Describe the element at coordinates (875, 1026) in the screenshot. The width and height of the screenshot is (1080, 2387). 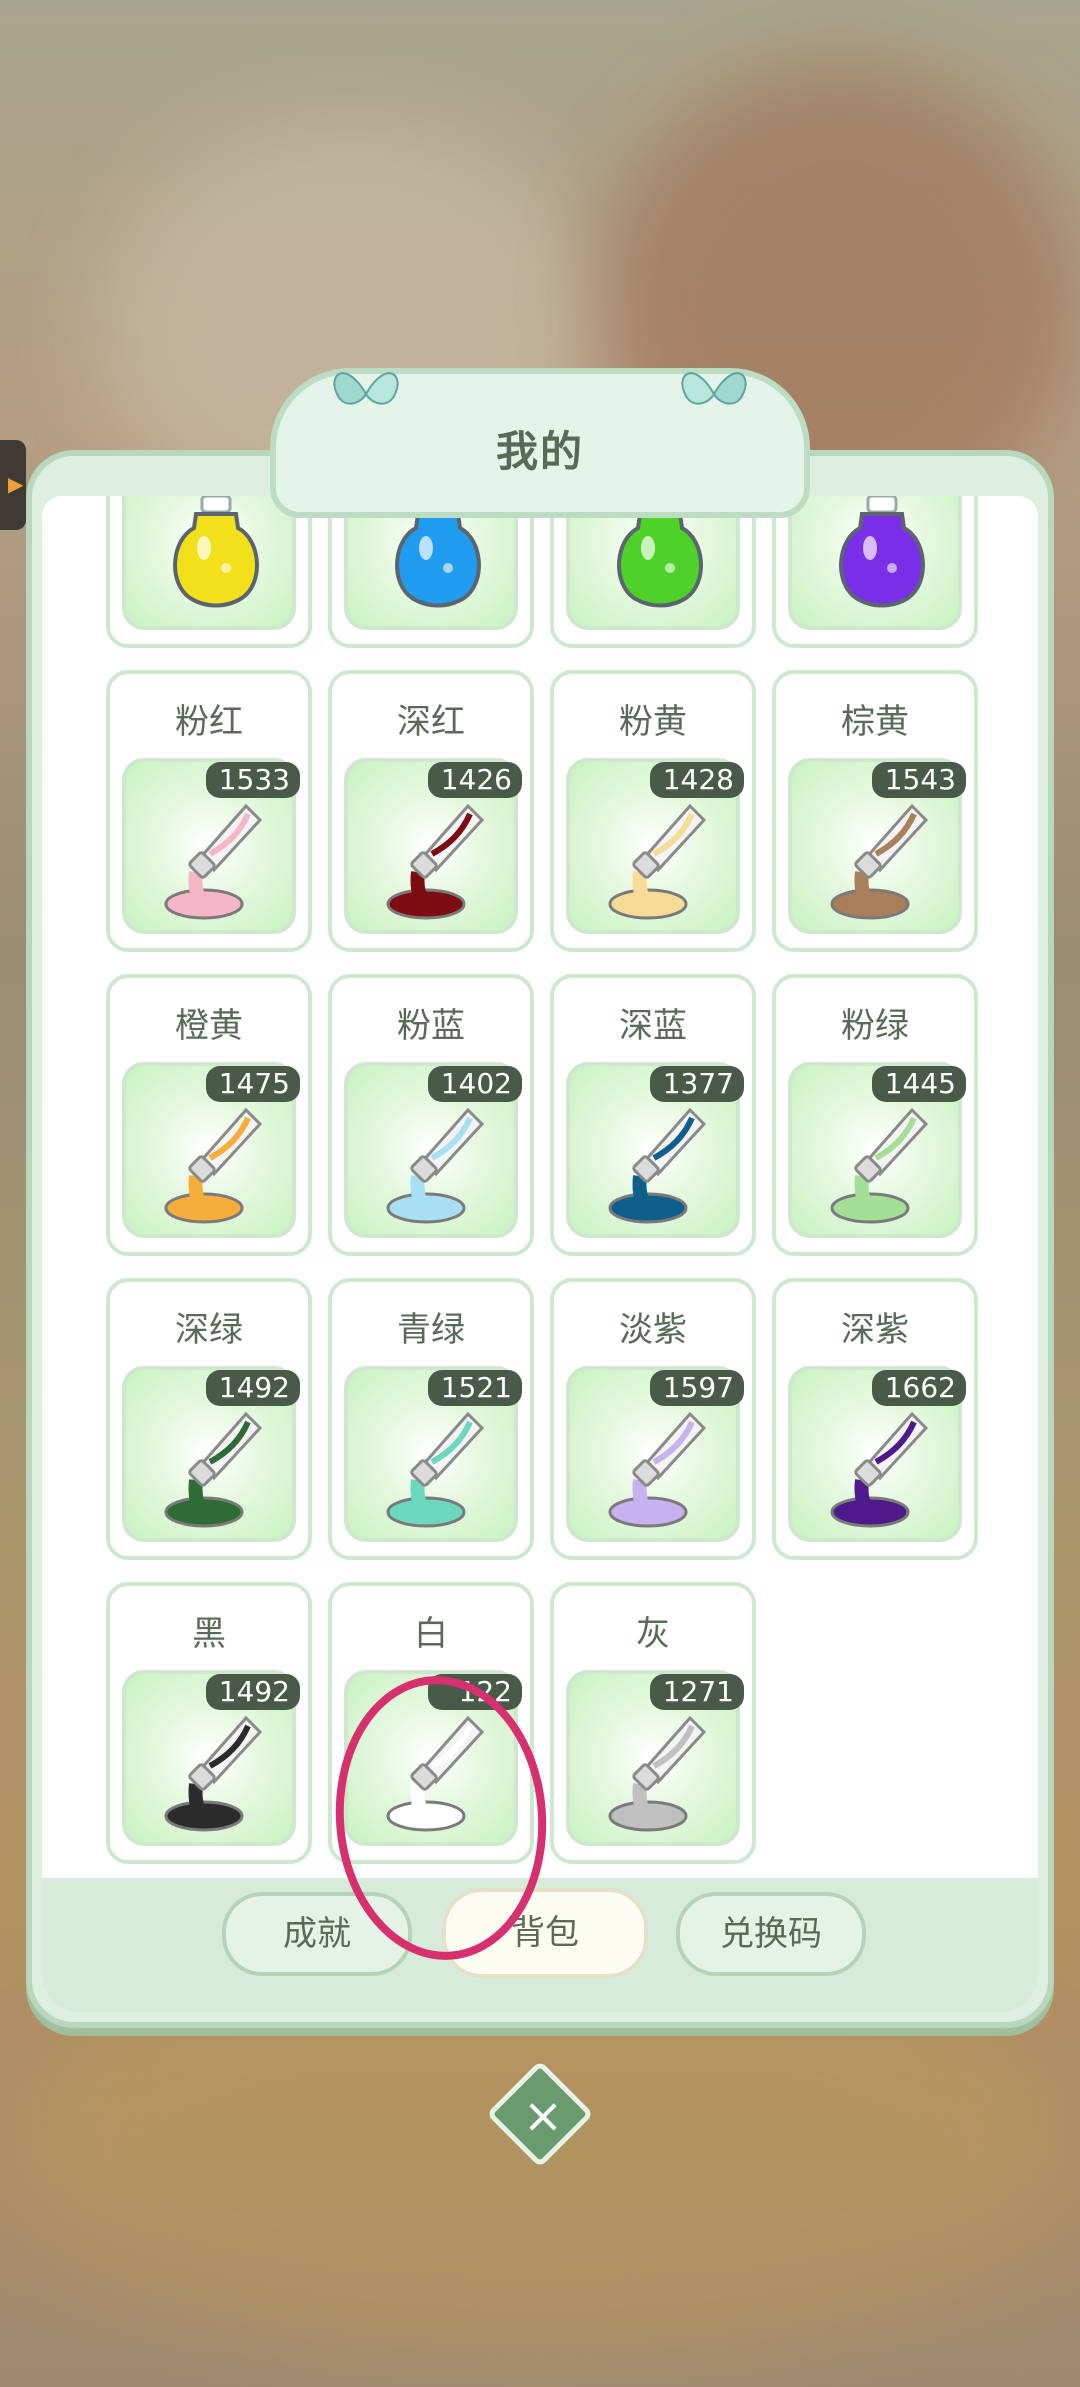
I see `item-name: 粉绿` at that location.